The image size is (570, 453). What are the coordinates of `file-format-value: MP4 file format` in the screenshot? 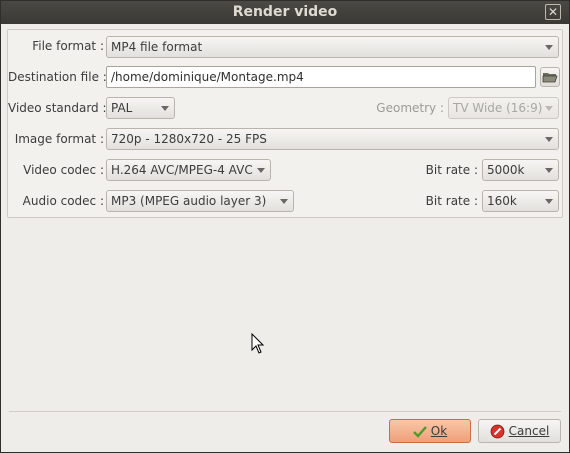 It's located at (157, 47).